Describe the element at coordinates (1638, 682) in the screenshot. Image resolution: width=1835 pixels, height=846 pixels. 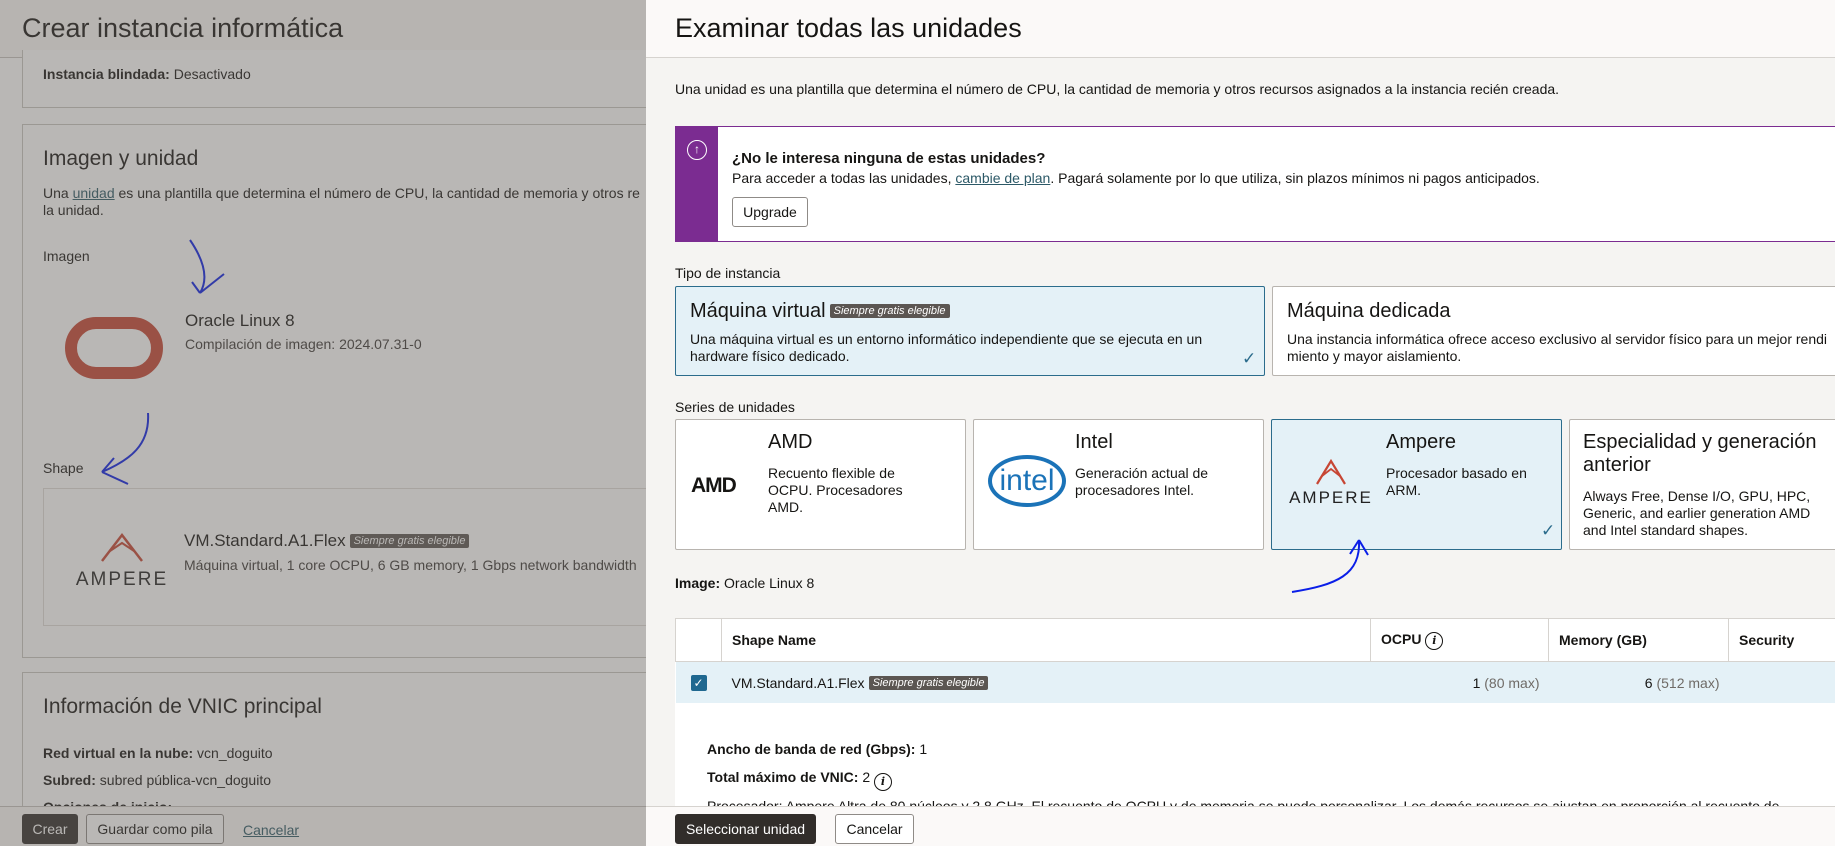
I see `row-memory: 6 (512 max)` at that location.